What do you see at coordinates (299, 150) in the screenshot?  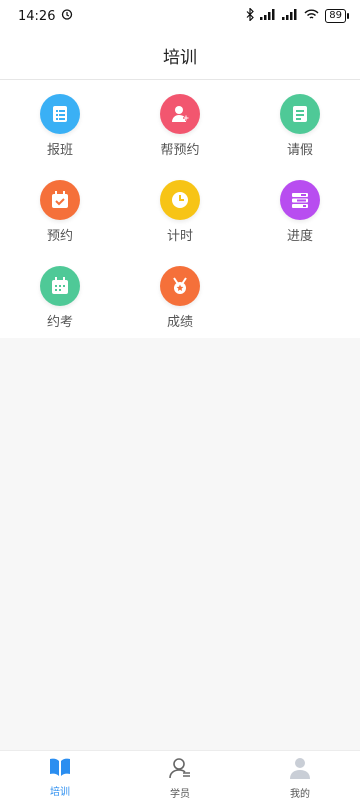 I see `grid-label: 请假` at bounding box center [299, 150].